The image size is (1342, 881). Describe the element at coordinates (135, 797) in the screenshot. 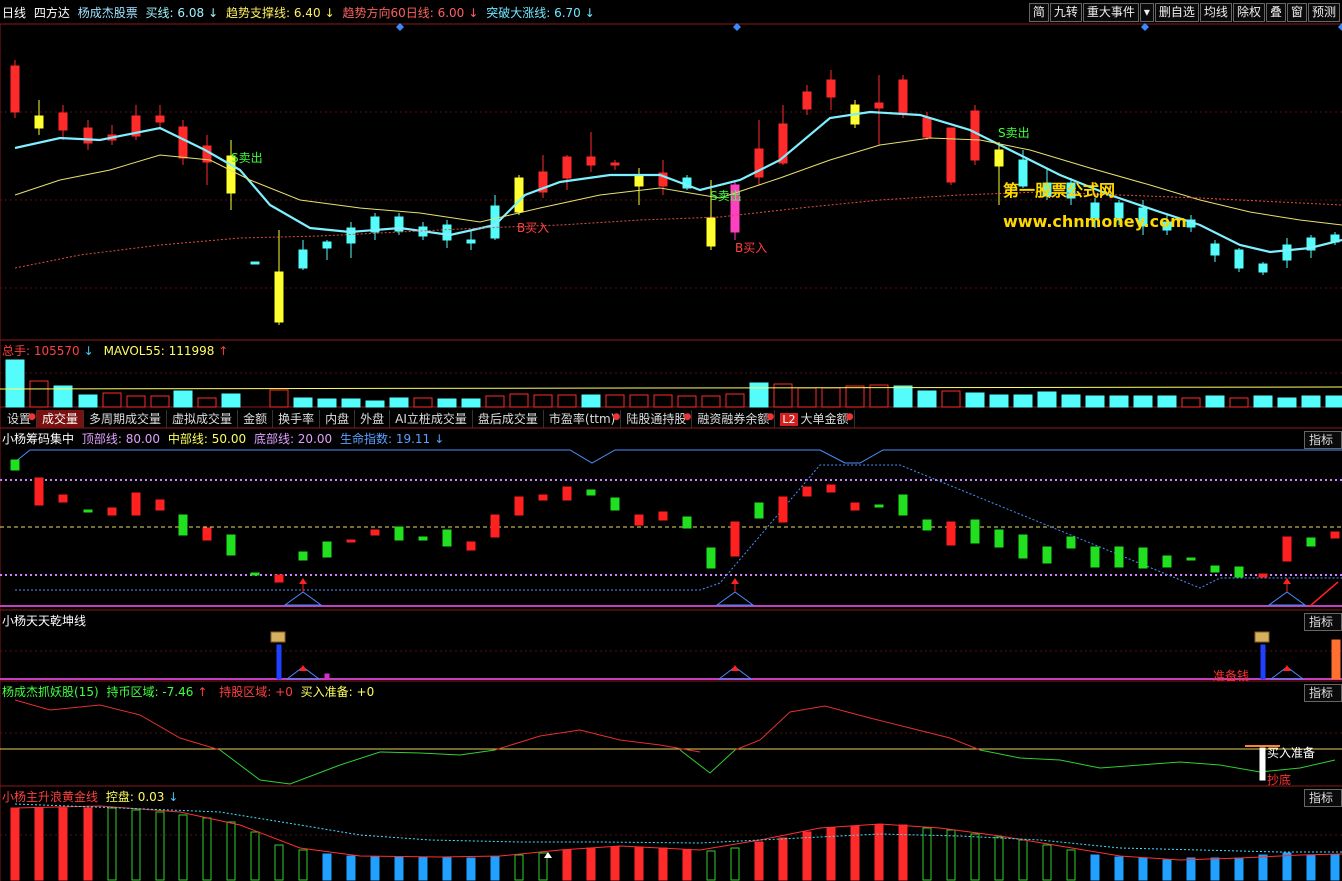

I see `control-text: 控盘: 0.03` at that location.